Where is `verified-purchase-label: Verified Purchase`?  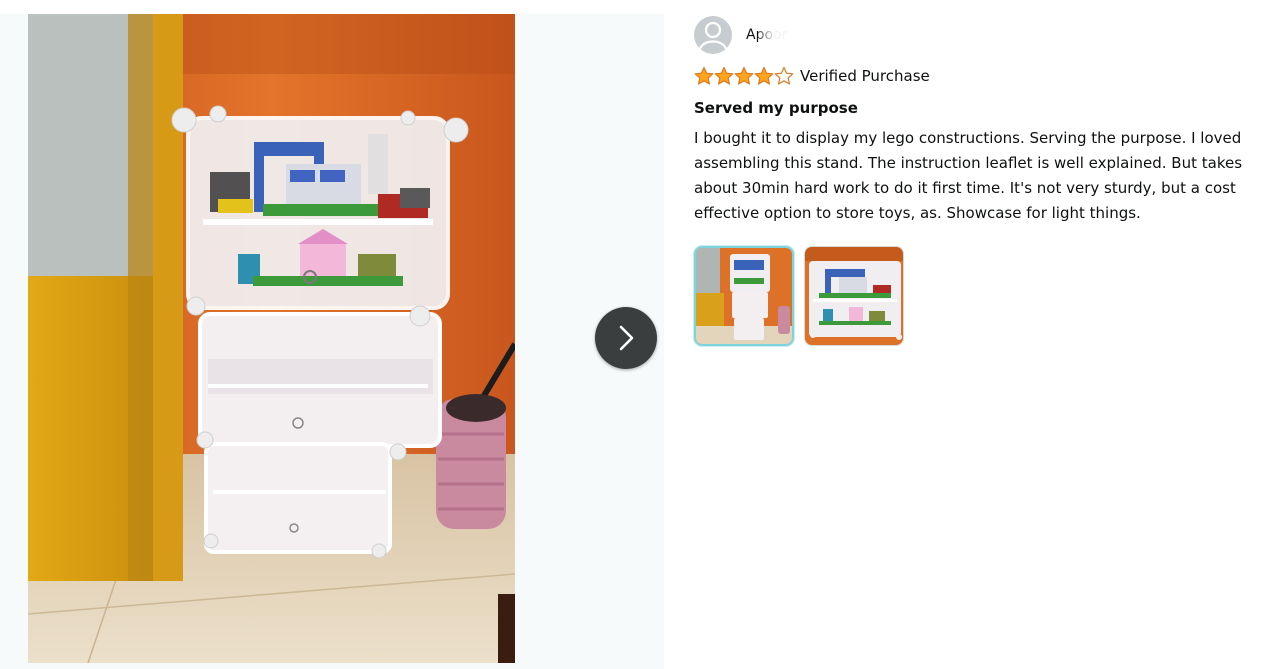
verified-purchase-label: Verified Purchase is located at coordinates (865, 76).